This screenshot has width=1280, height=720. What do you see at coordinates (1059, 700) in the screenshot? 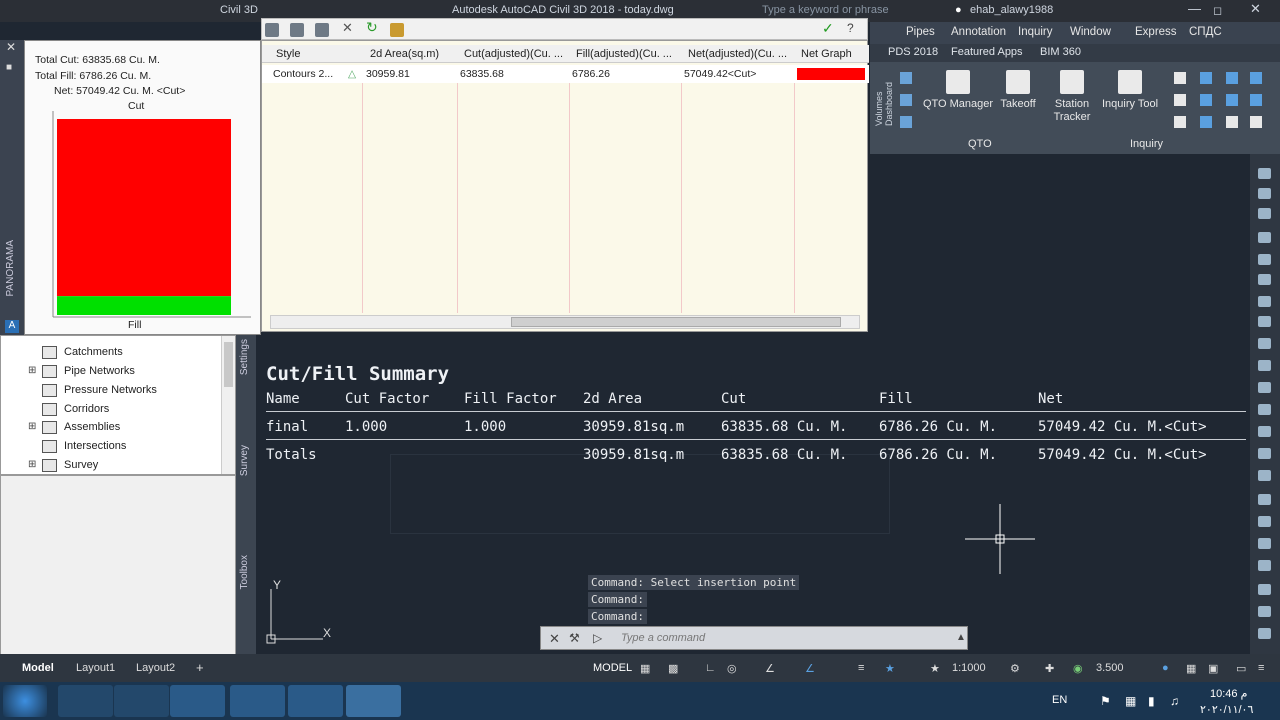
I see `language-indicator: EN` at bounding box center [1059, 700].